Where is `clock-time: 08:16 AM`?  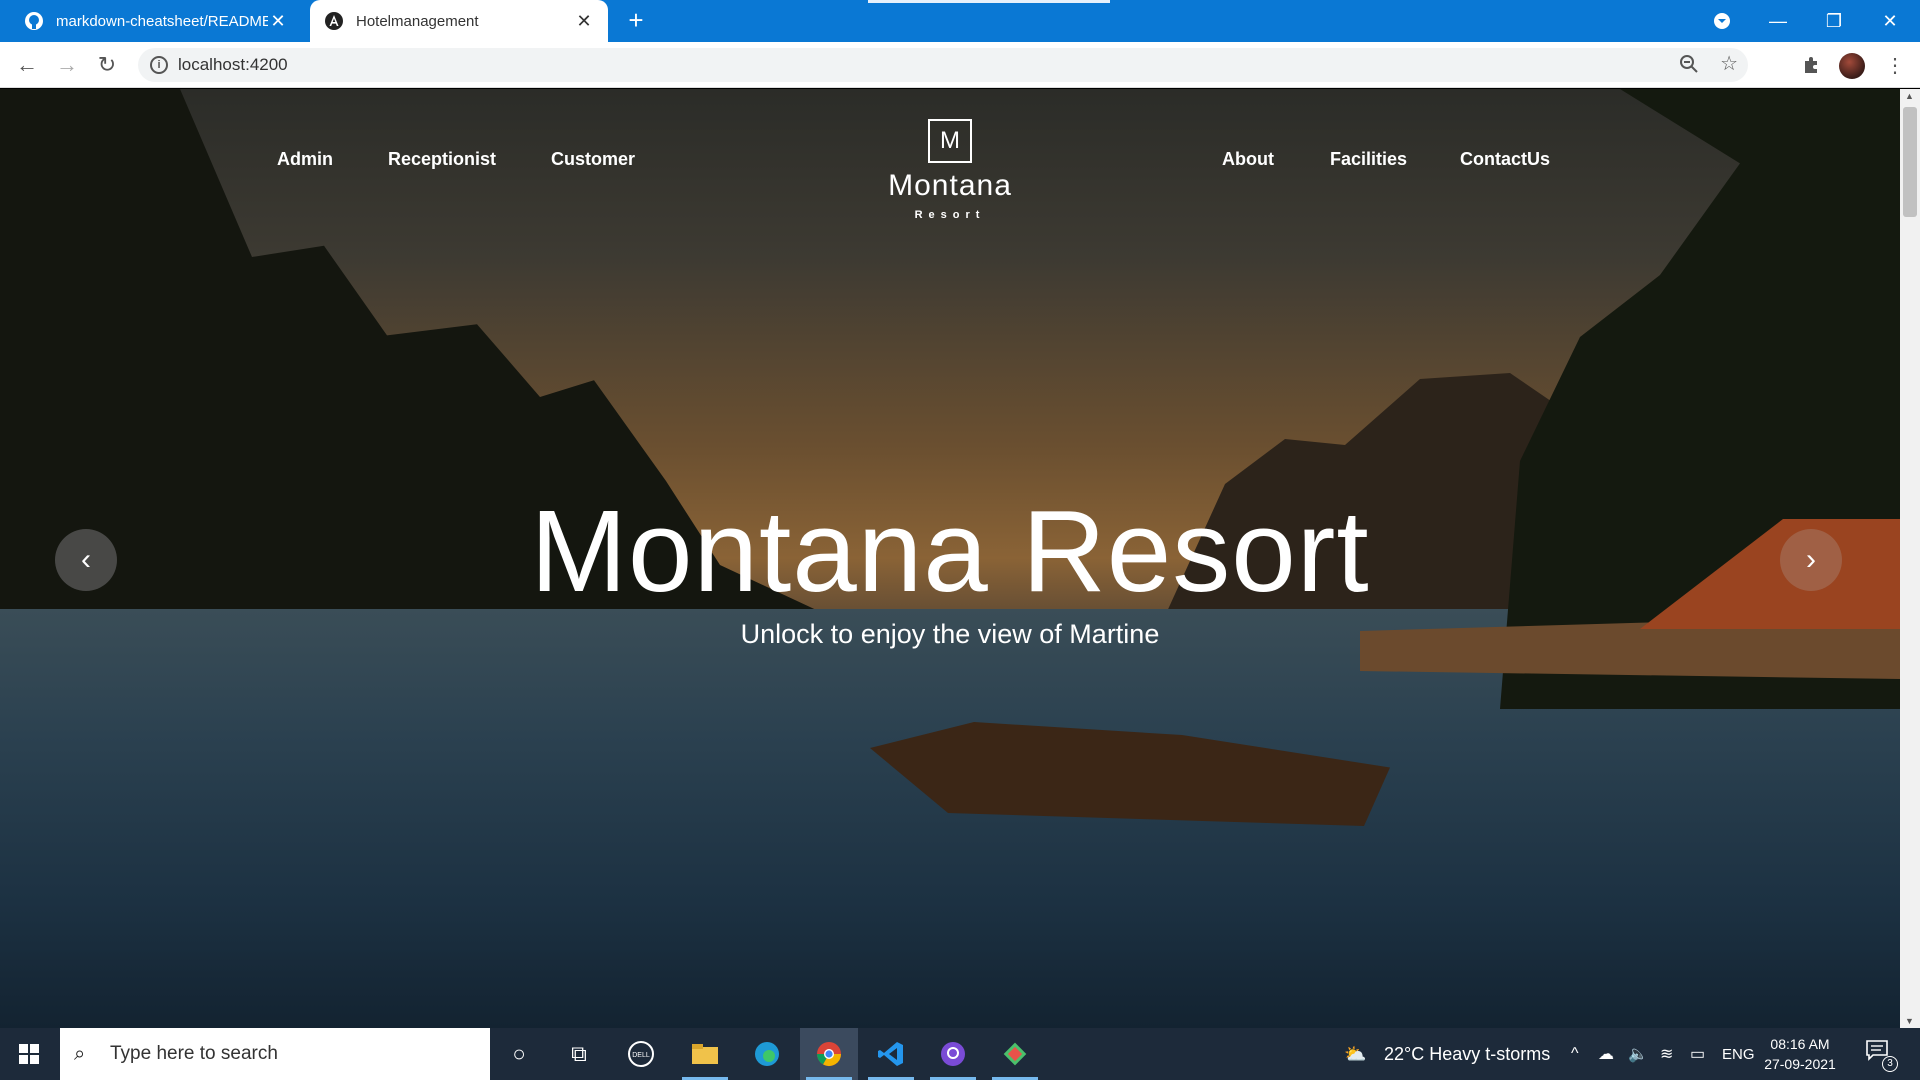 clock-time: 08:16 AM is located at coordinates (1800, 1044).